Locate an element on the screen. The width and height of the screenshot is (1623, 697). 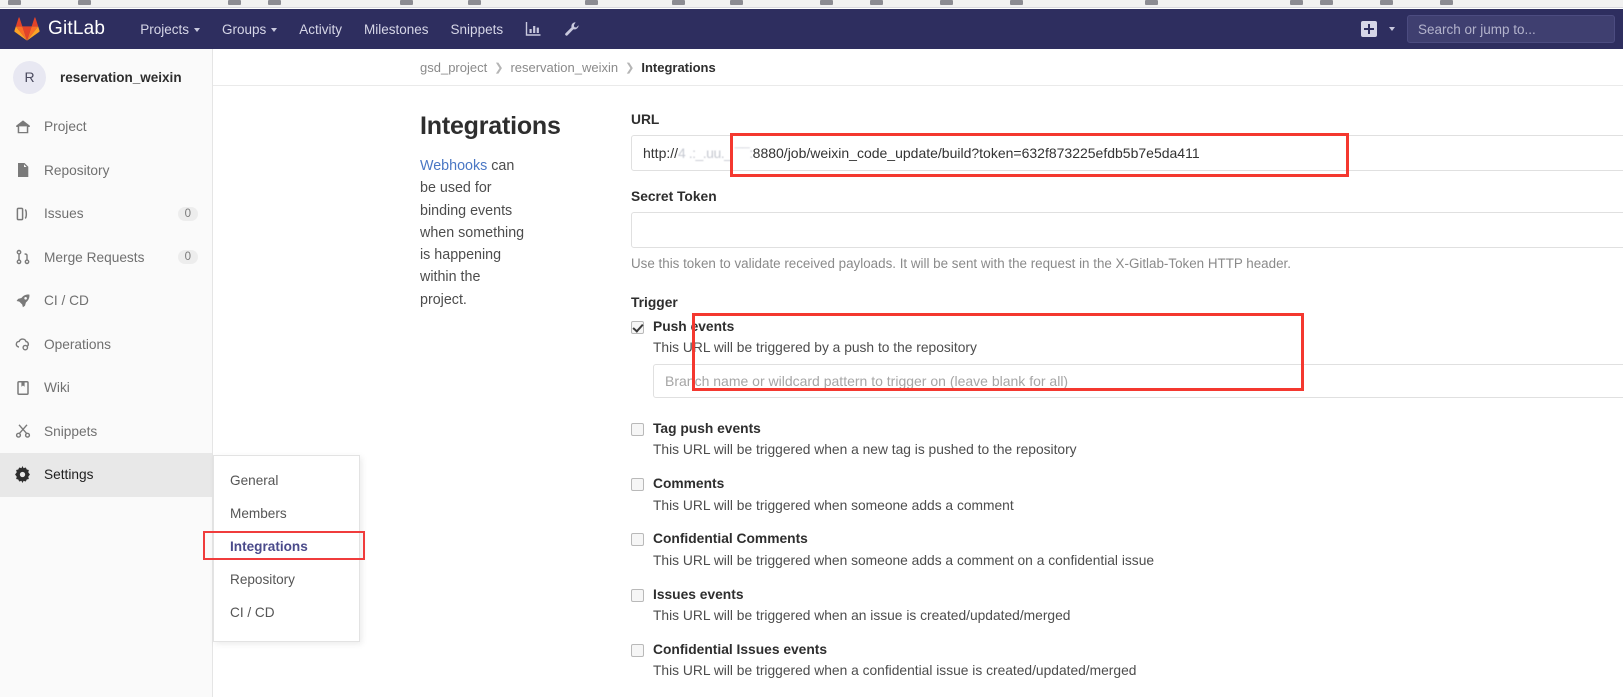
secret-token-input is located at coordinates (1127, 230).